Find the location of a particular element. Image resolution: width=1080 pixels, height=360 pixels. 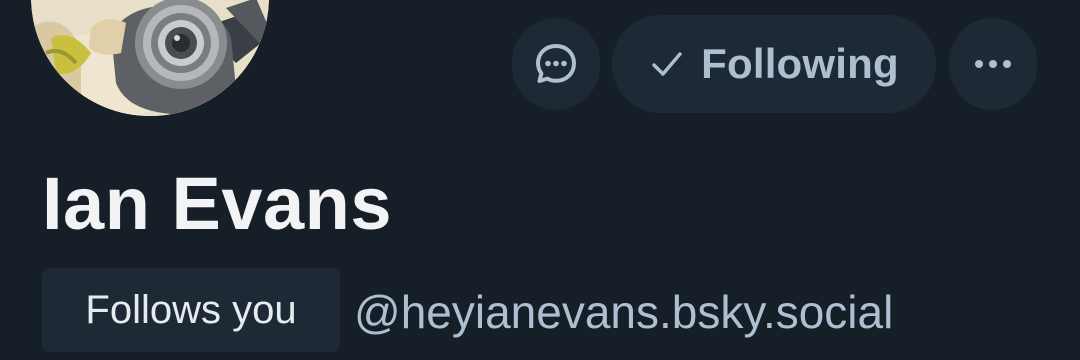

avatar-photo is located at coordinates (150, 58).